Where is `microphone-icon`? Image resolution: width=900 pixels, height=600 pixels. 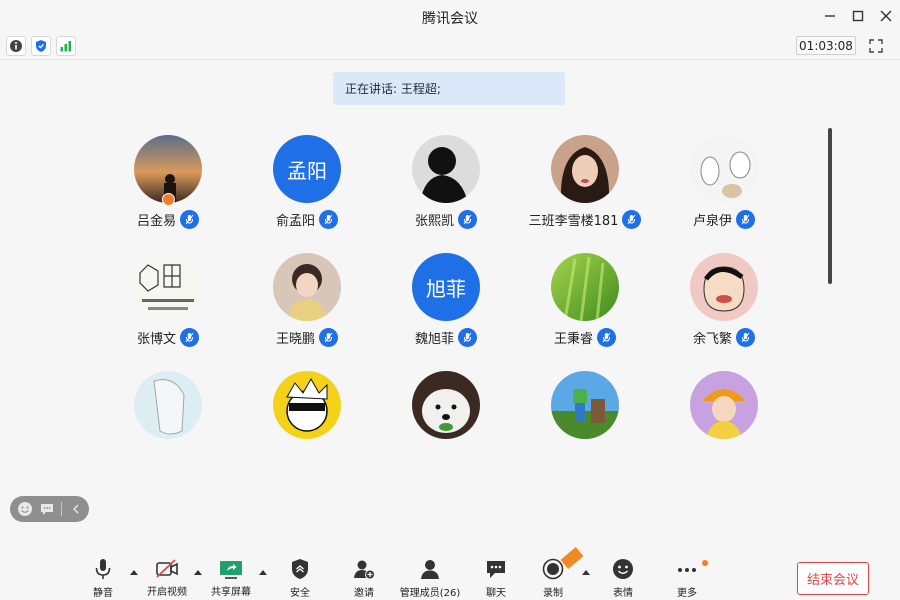
microphone-icon is located at coordinates (103, 569).